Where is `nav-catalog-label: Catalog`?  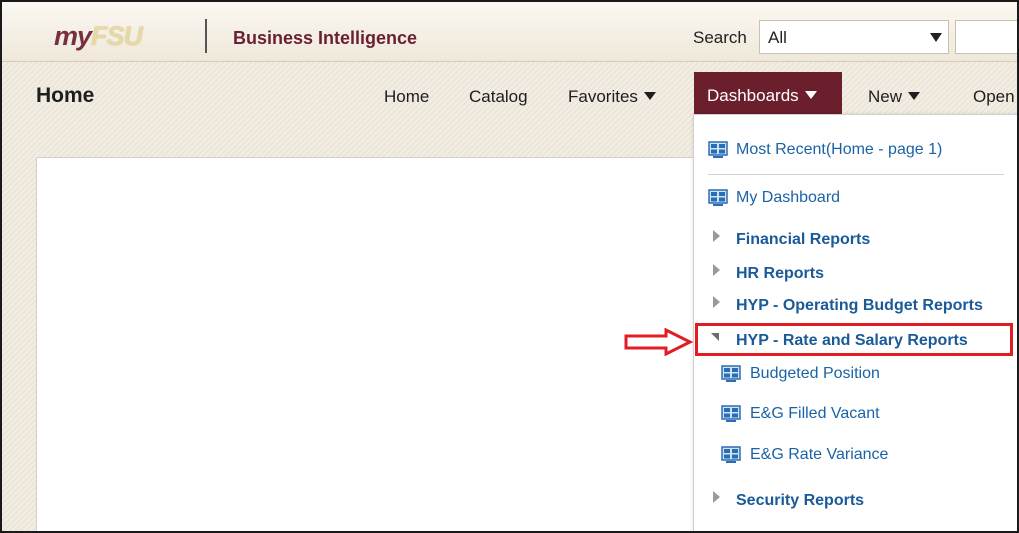 nav-catalog-label: Catalog is located at coordinates (498, 96).